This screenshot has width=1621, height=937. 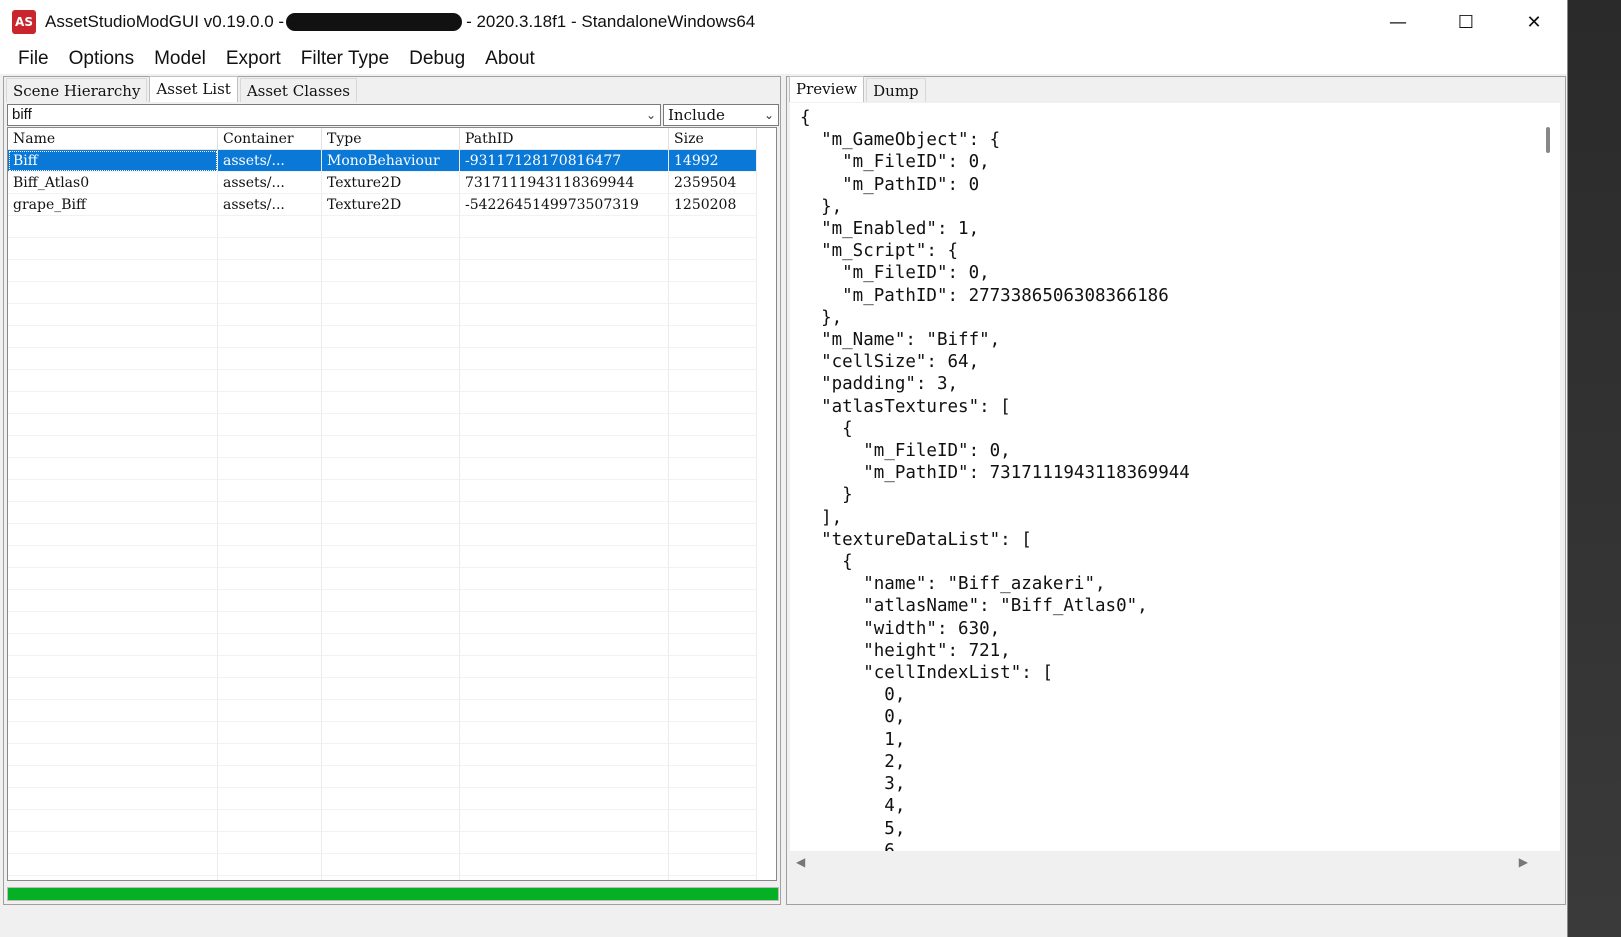 I want to click on scrollbar-thumb, so click(x=1548, y=140).